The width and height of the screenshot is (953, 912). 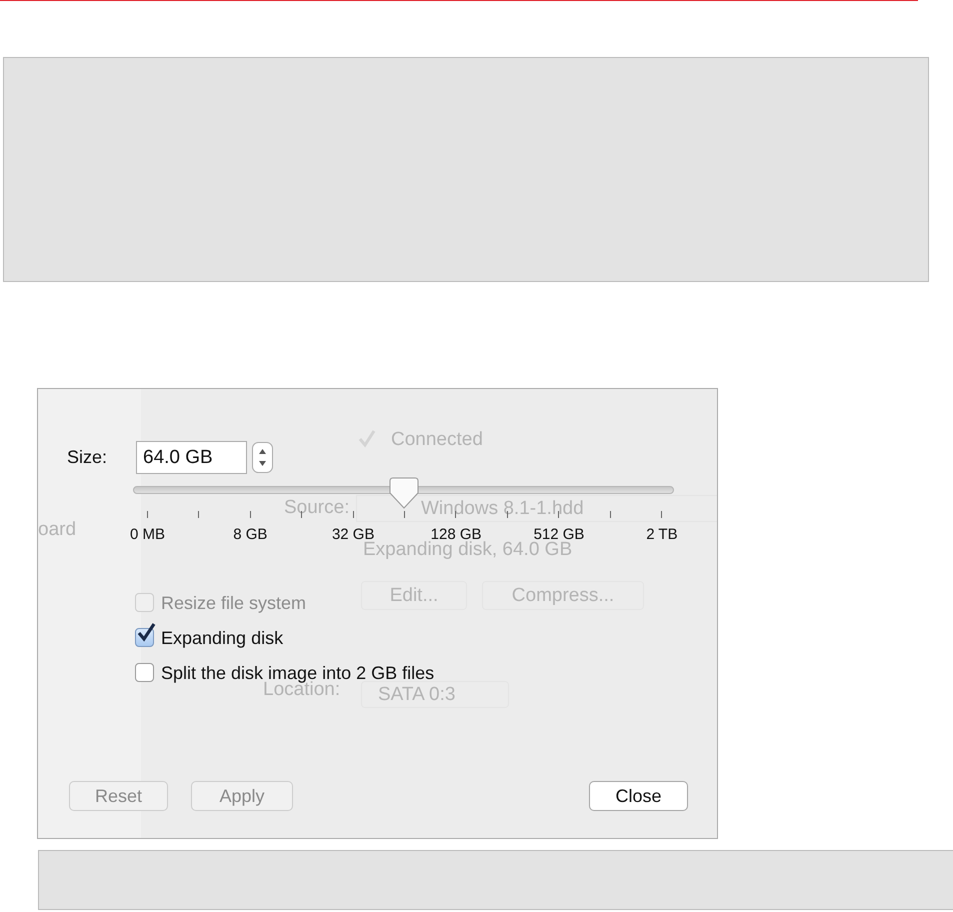 What do you see at coordinates (403, 493) in the screenshot?
I see `slider-thumb` at bounding box center [403, 493].